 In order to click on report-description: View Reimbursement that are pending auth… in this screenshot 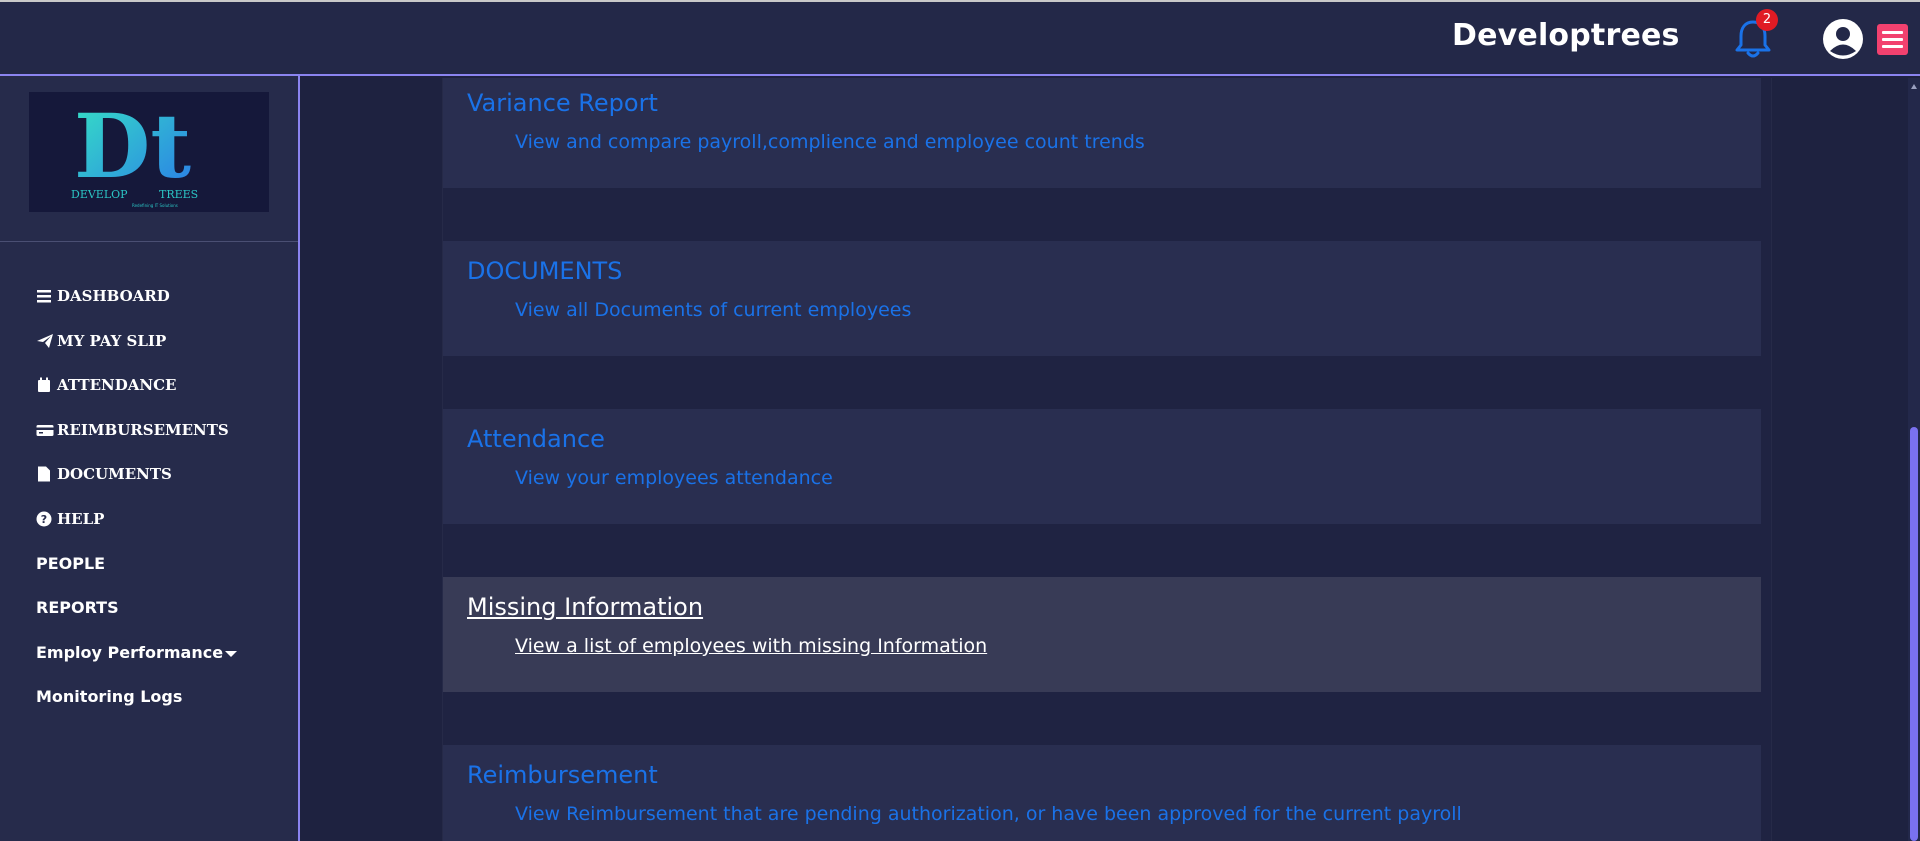, I will do `click(988, 814)`.